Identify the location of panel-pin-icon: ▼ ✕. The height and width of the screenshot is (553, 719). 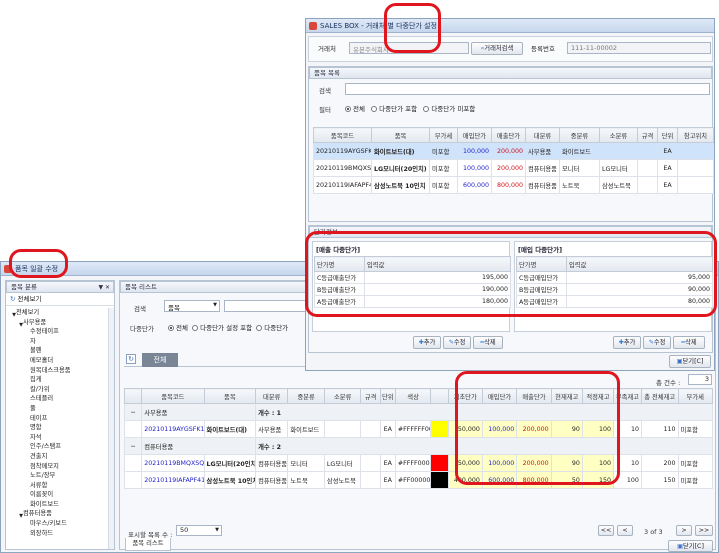
(104, 287).